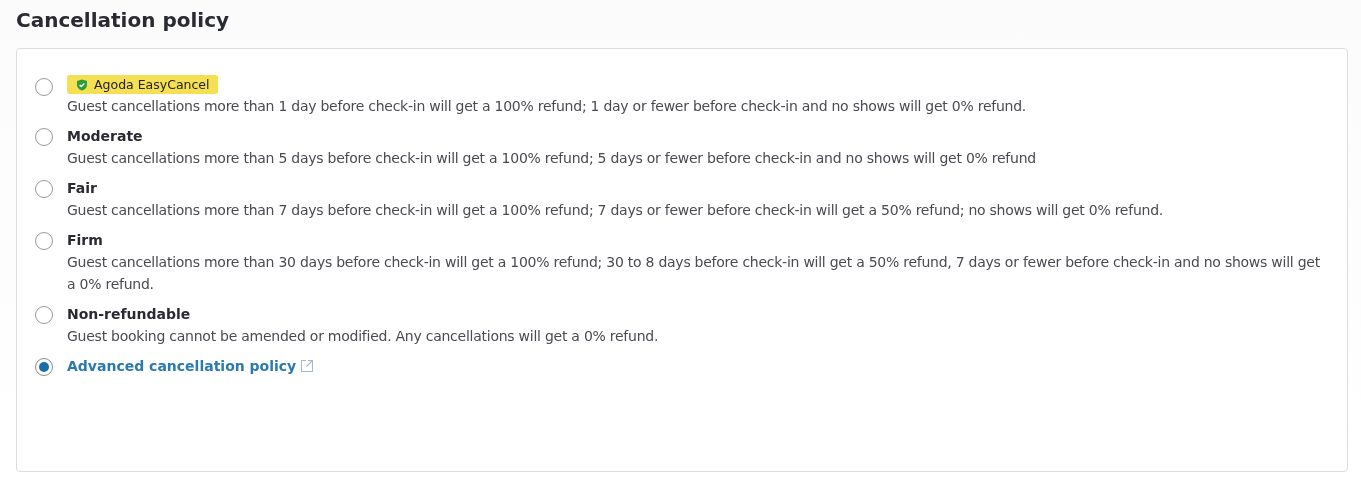 The width and height of the screenshot is (1361, 484). I want to click on option-description: Guest cancellations more than 30 days before check-in will get a 100% refund; 30 to 8 days before check-in will get a 50% refund, 7 days or fewer before check-in and no shows will get a 0% refund., so click(694, 273).